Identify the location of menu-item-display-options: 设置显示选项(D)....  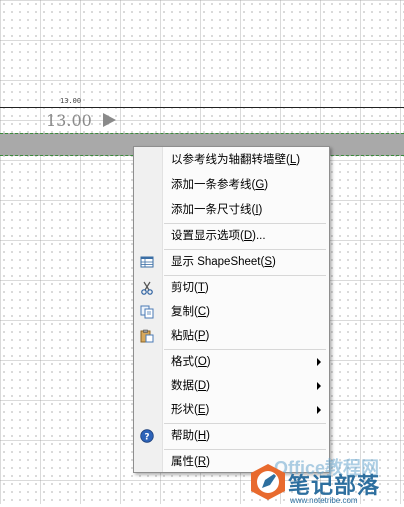
(231, 236).